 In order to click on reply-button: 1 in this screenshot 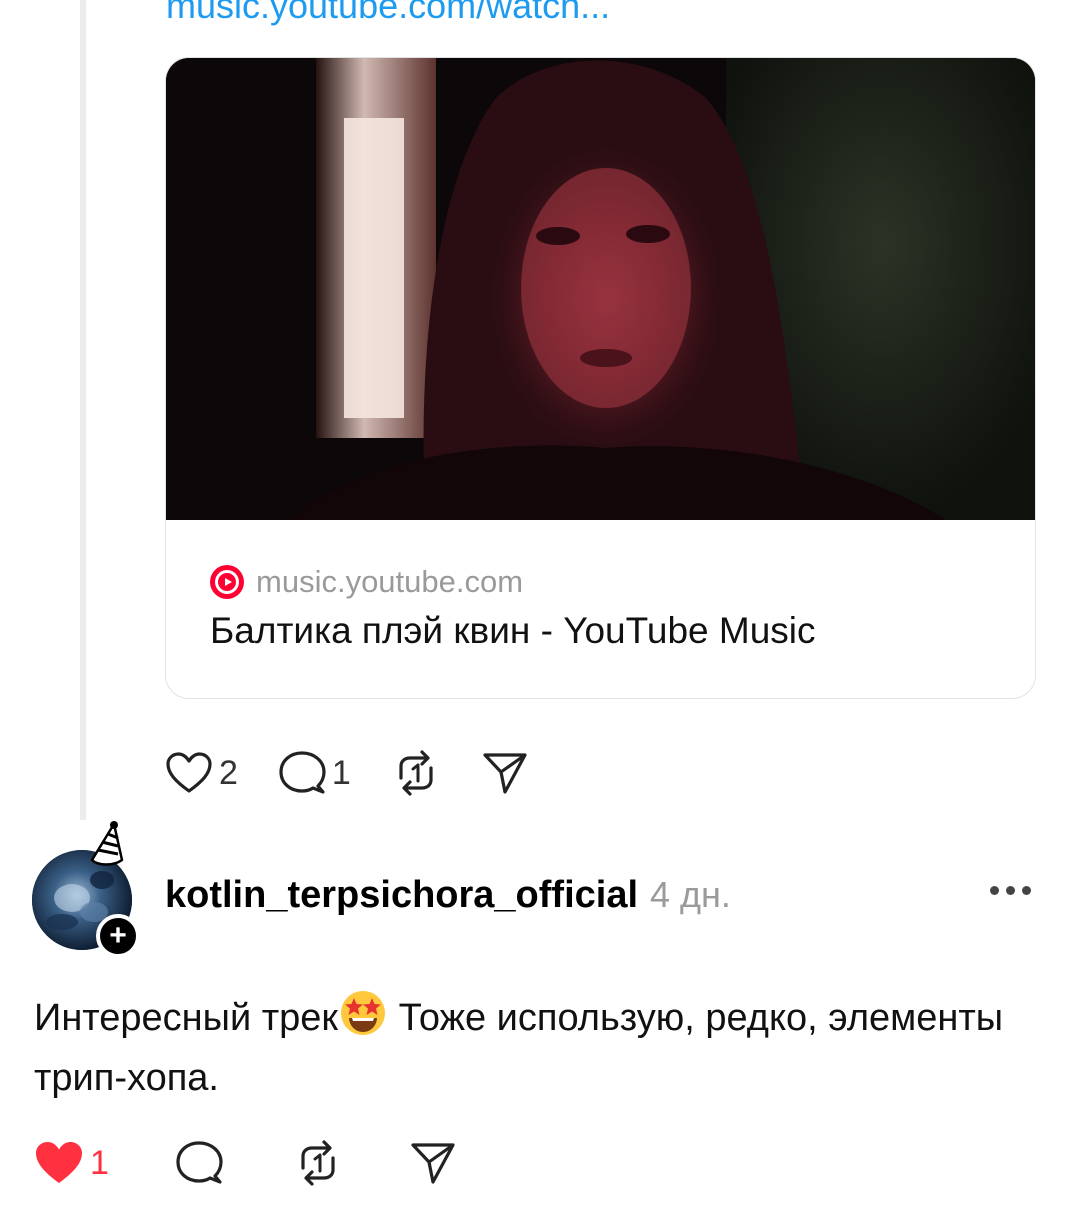, I will do `click(314, 773)`.